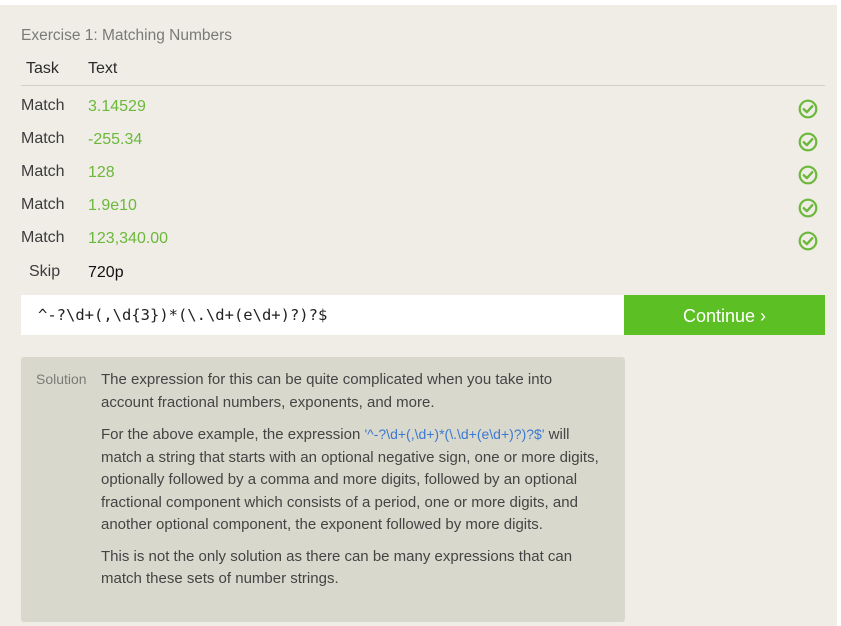 The image size is (841, 626). I want to click on task-row: Match 128, so click(418, 175).